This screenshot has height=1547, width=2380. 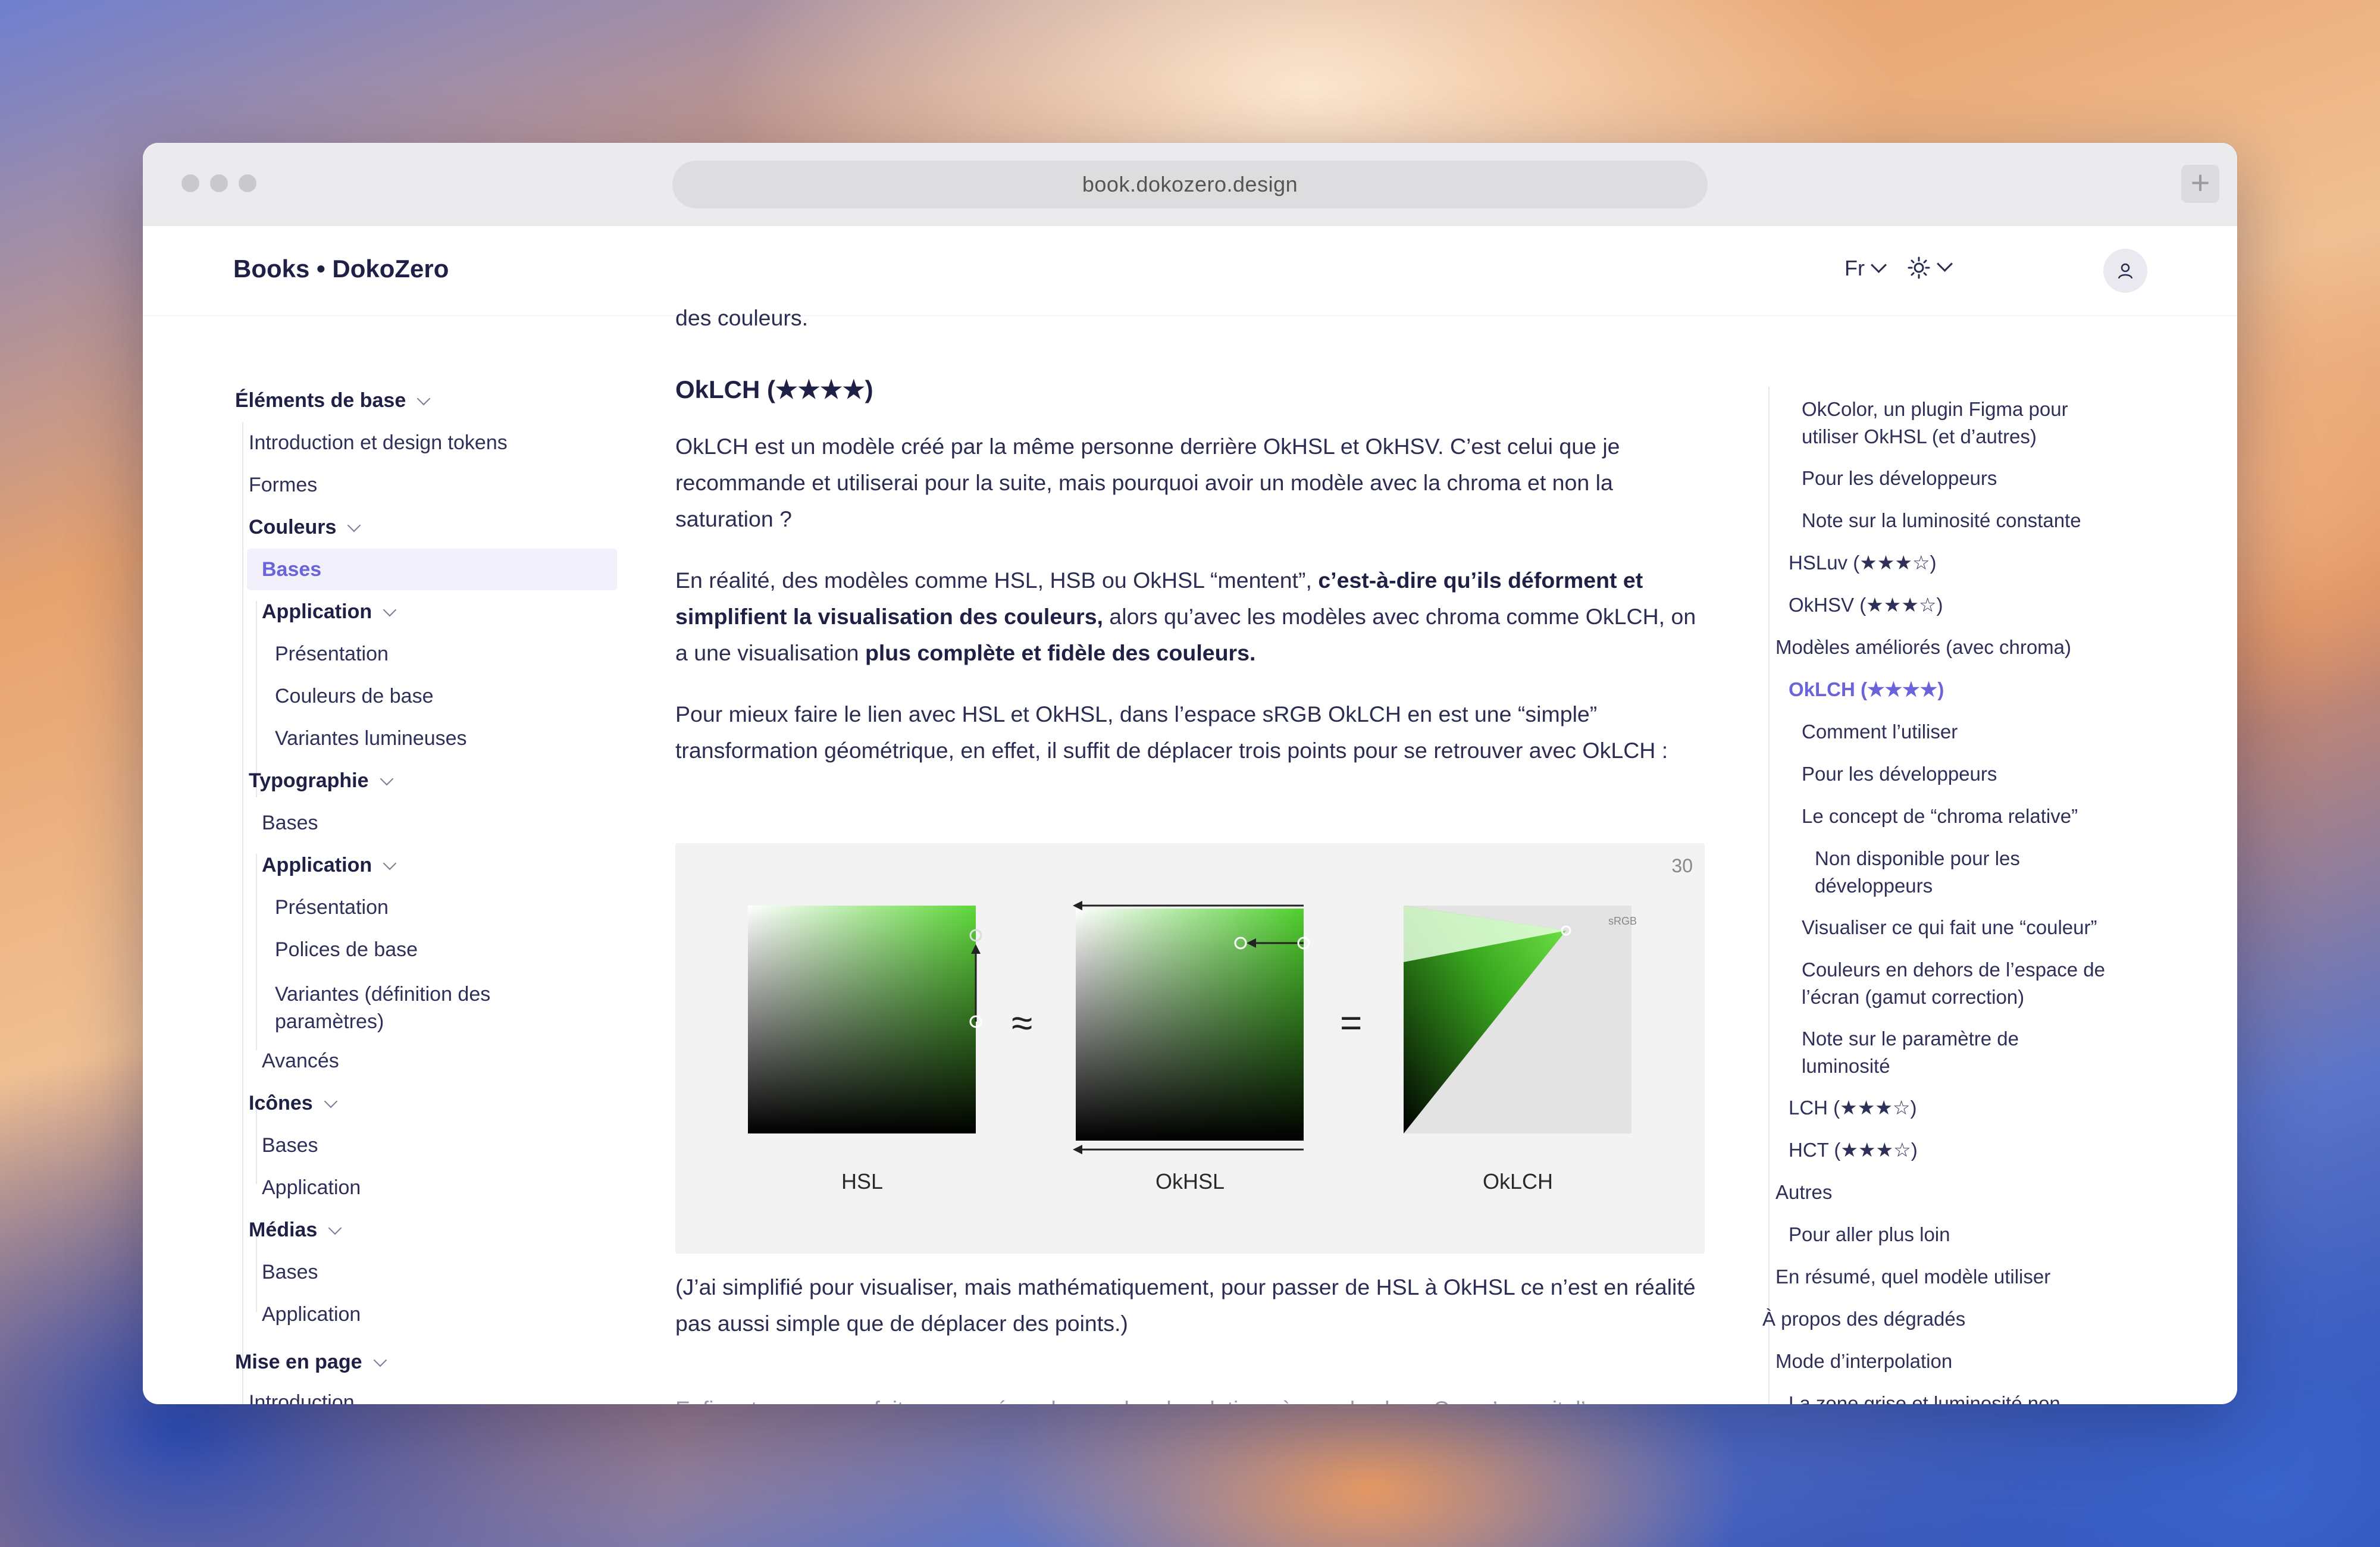 I want to click on theme-selector, so click(x=1930, y=266).